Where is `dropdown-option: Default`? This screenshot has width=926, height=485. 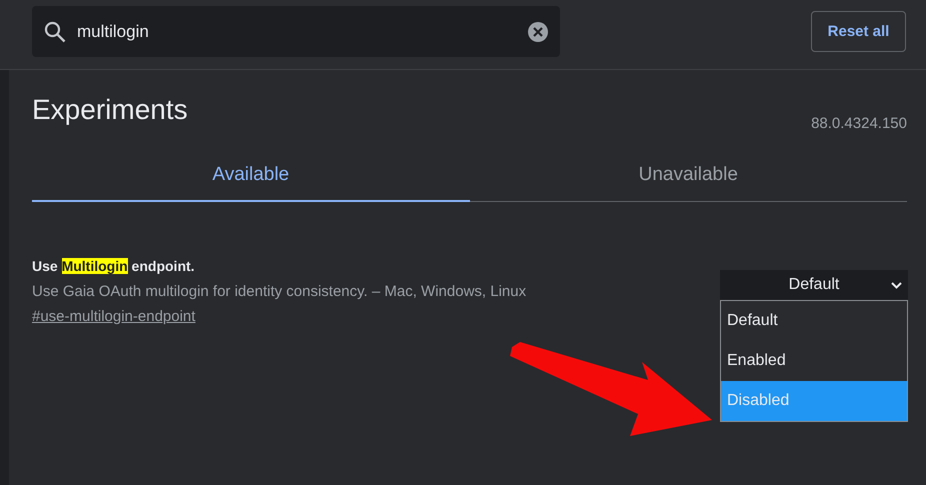
dropdown-option: Default is located at coordinates (814, 321).